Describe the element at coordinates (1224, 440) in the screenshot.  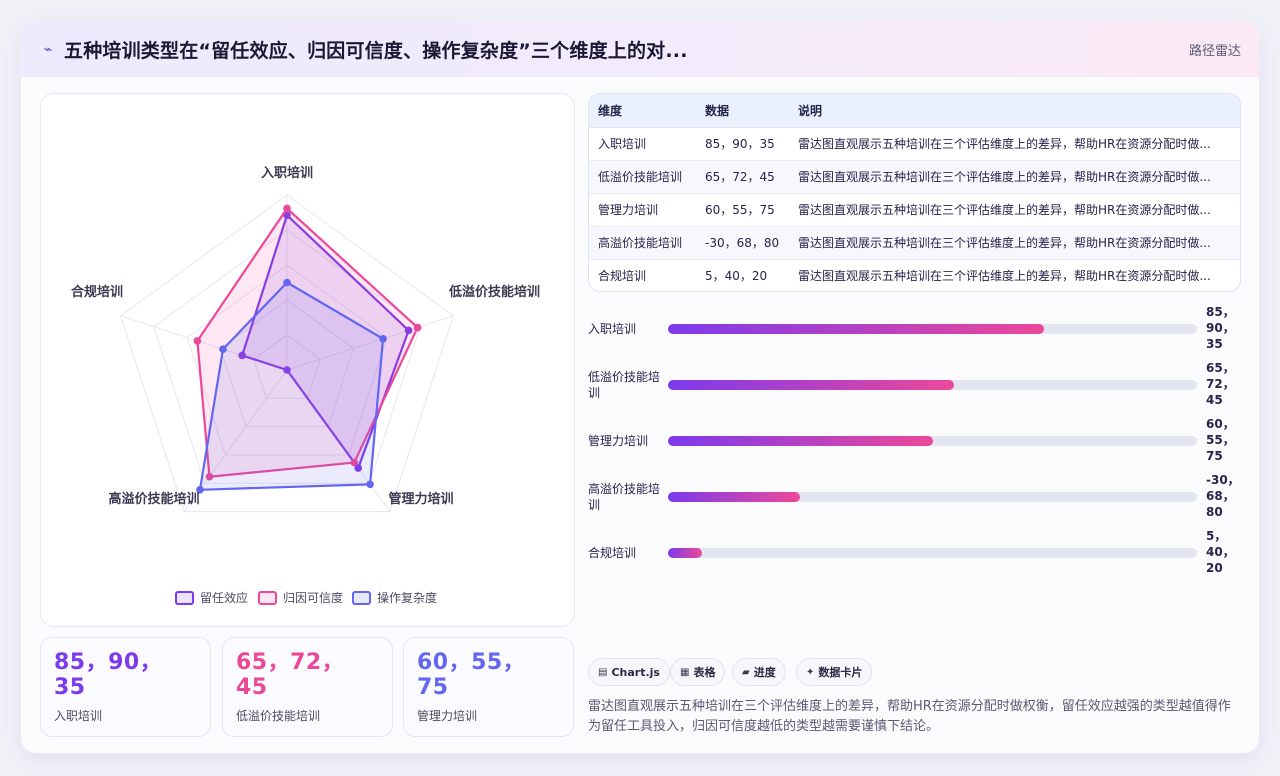
I see `progress-value: 60， 55， 75` at that location.